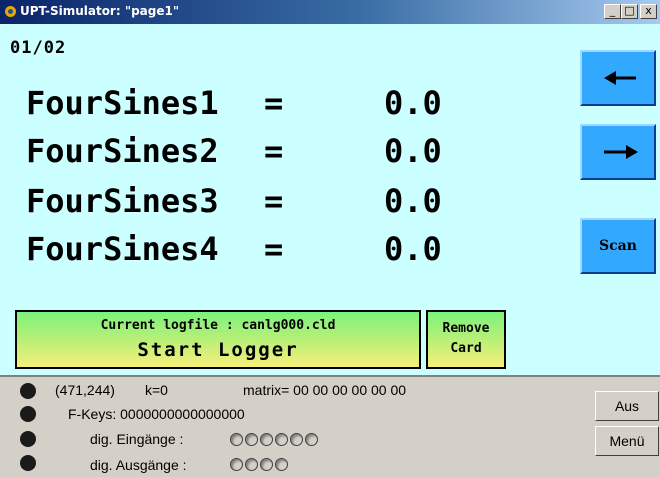  What do you see at coordinates (122, 151) in the screenshot?
I see `variable-label: FourSines2` at bounding box center [122, 151].